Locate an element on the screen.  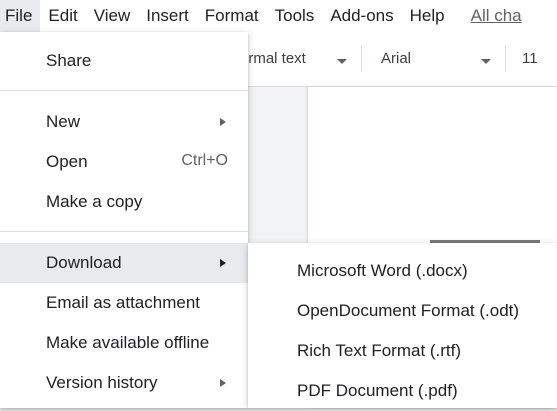
menu-item-share: Share is located at coordinates (124, 61).